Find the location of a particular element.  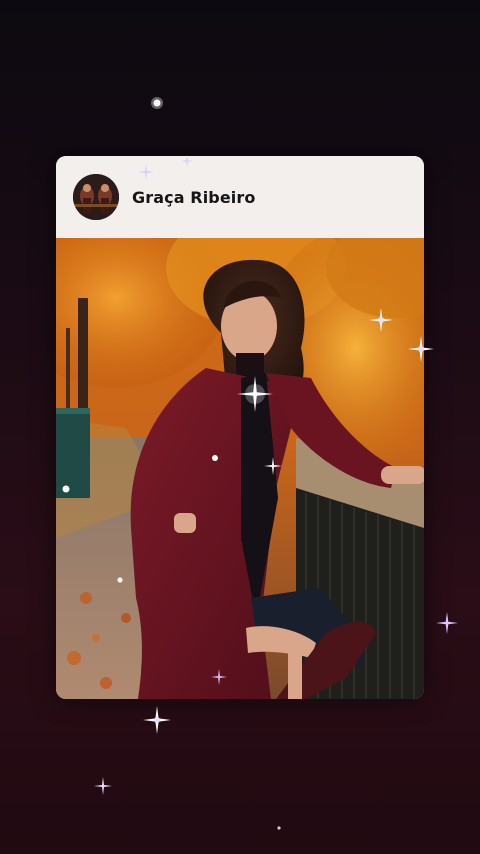

post-header: Graça Ribeiro is located at coordinates (240, 197).